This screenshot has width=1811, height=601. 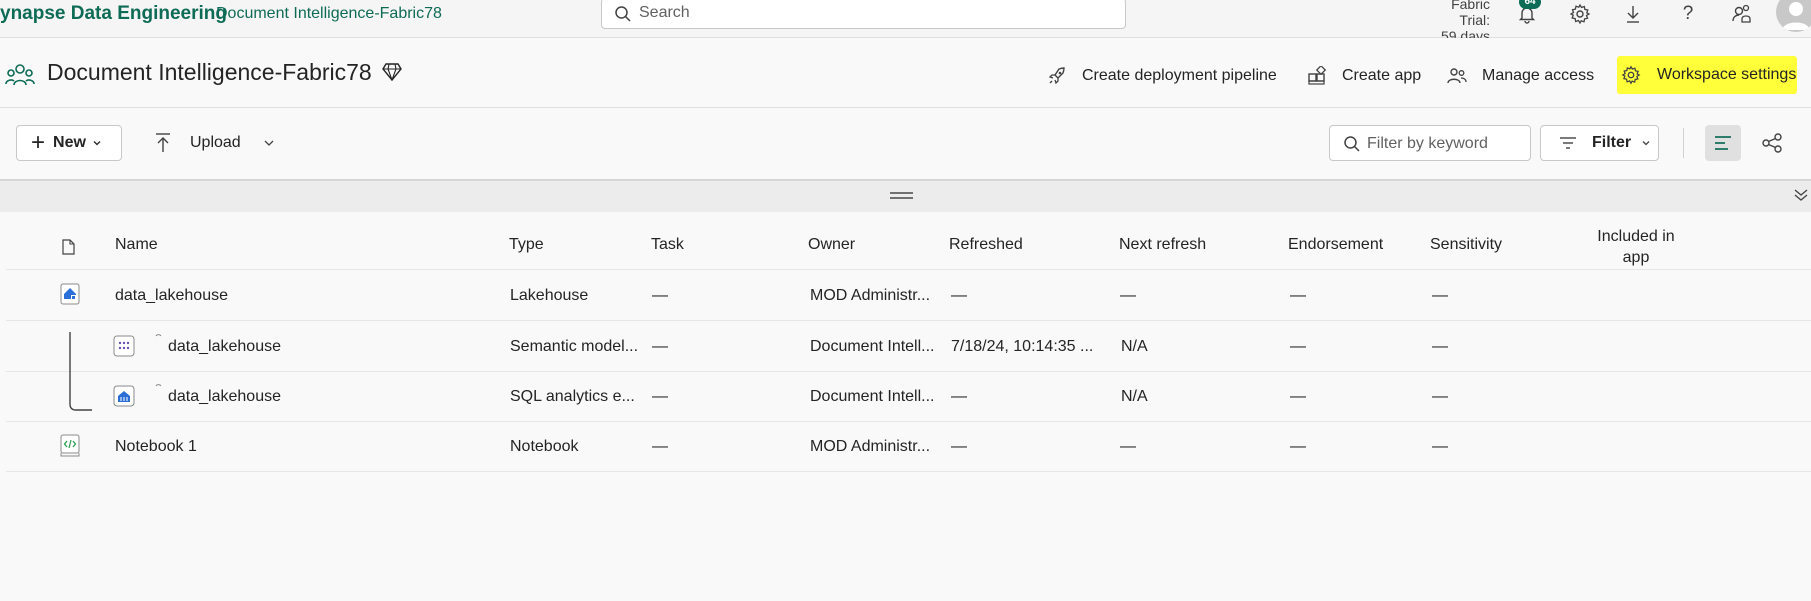 I want to click on manage-access-label: Manage access, so click(x=1538, y=75).